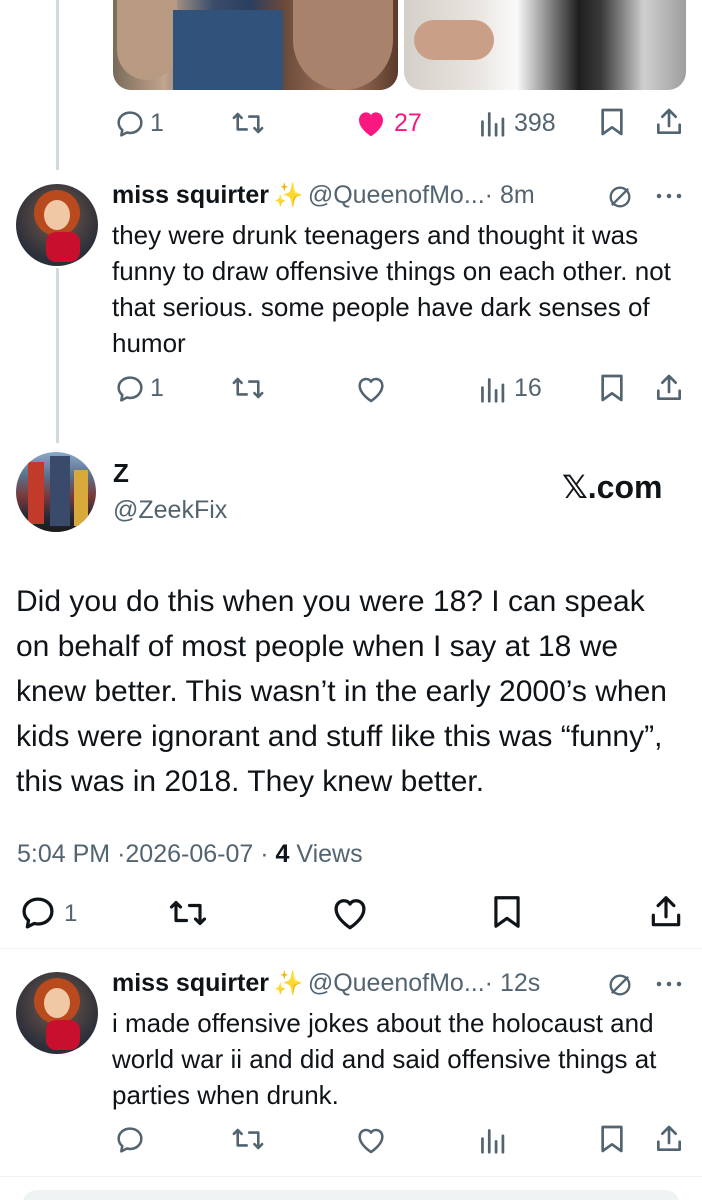  What do you see at coordinates (36, 493) in the screenshot?
I see `building-shape` at bounding box center [36, 493].